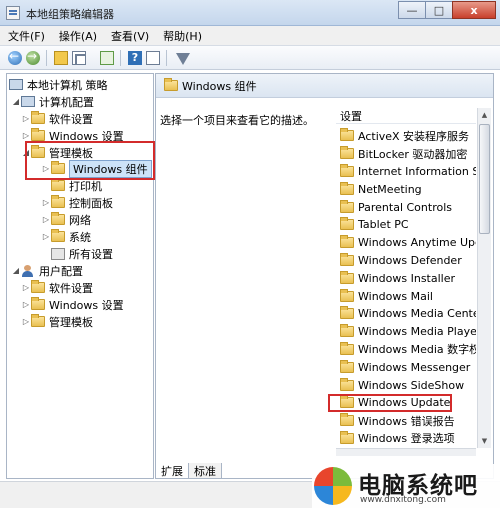 This screenshot has height=508, width=500. What do you see at coordinates (250, 36) in the screenshot?
I see `menu-bar: 文件(F) 操作(A) 查看(V) 帮助(H)` at bounding box center [250, 36].